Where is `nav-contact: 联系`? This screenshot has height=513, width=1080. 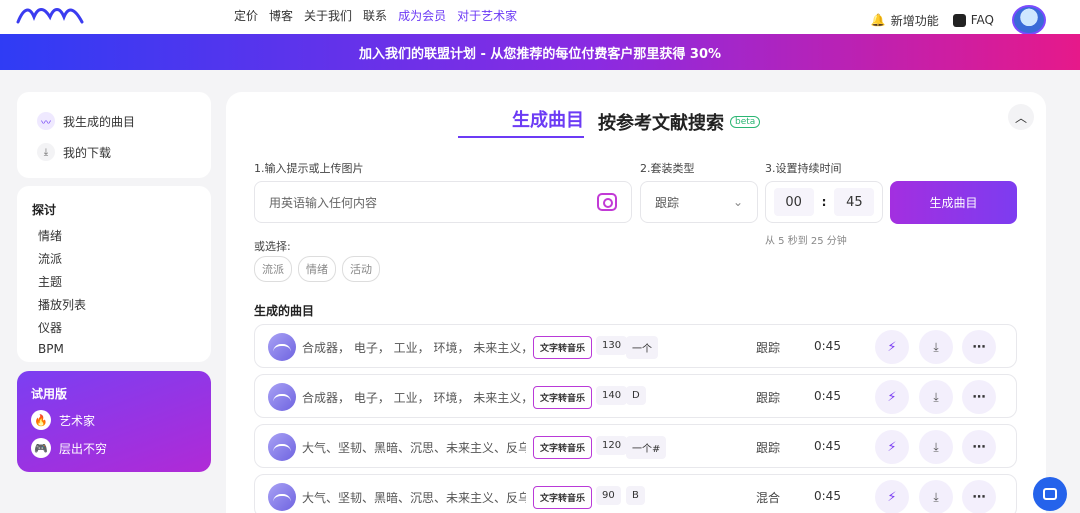 nav-contact: 联系 is located at coordinates (375, 15).